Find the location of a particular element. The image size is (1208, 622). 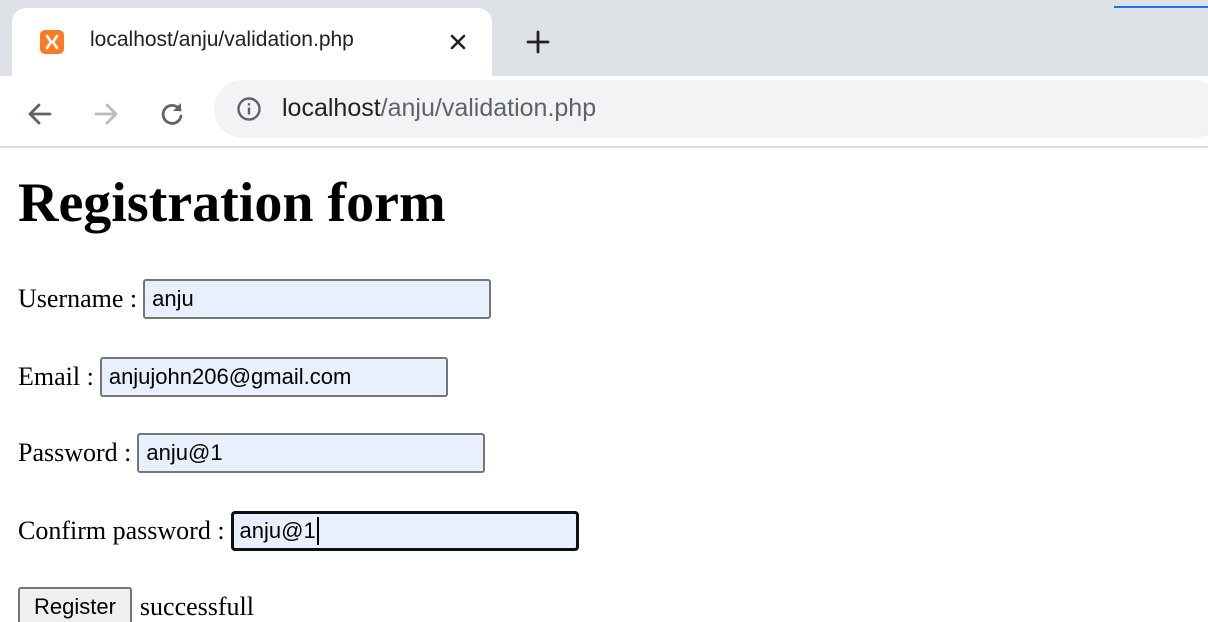

username-row: Username : anju is located at coordinates (255, 299).